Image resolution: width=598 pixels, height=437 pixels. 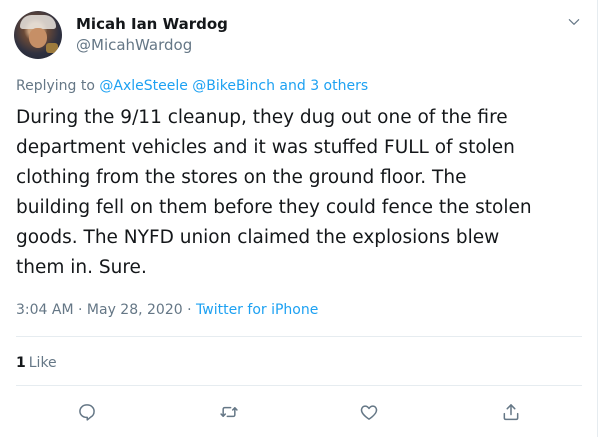 What do you see at coordinates (58, 86) in the screenshot?
I see `replying-to-prefix: Replying to` at bounding box center [58, 86].